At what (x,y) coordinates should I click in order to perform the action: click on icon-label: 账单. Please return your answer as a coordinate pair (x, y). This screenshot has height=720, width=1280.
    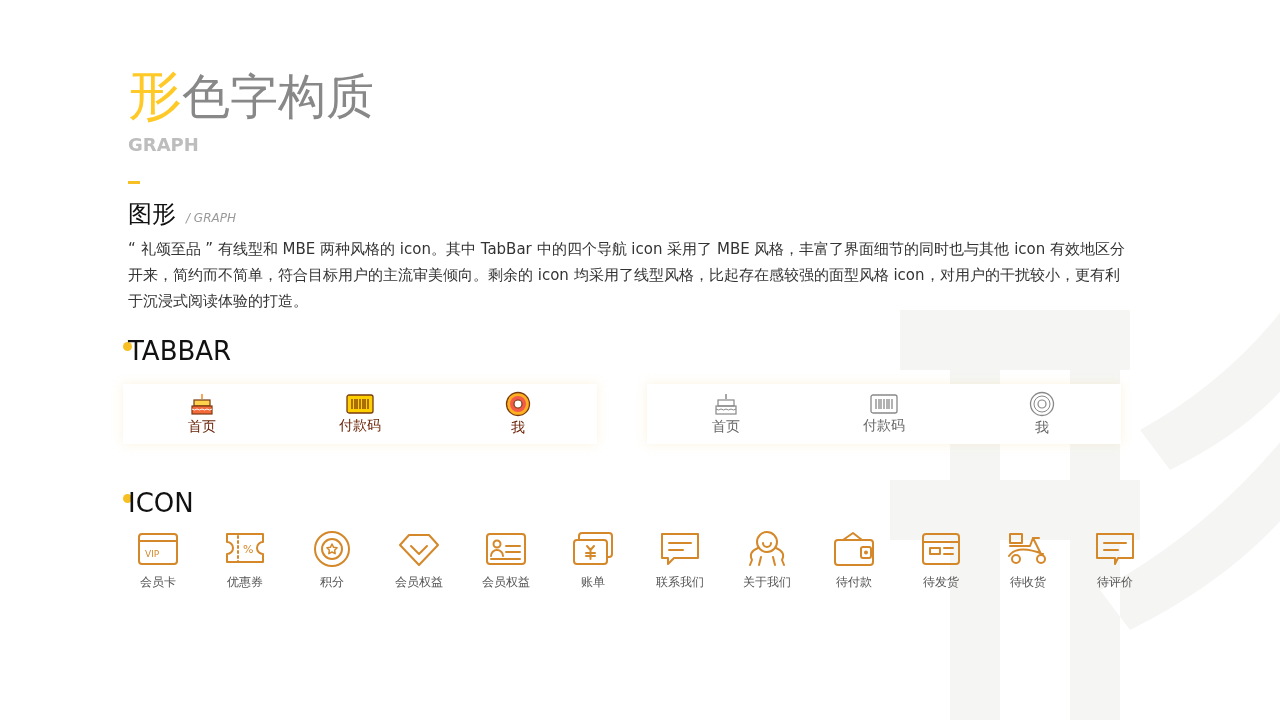
    Looking at the image, I should click on (592, 582).